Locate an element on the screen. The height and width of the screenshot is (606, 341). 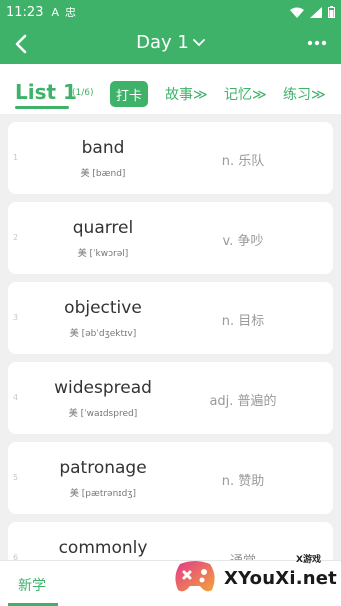
list-tab-underline is located at coordinates (42, 107).